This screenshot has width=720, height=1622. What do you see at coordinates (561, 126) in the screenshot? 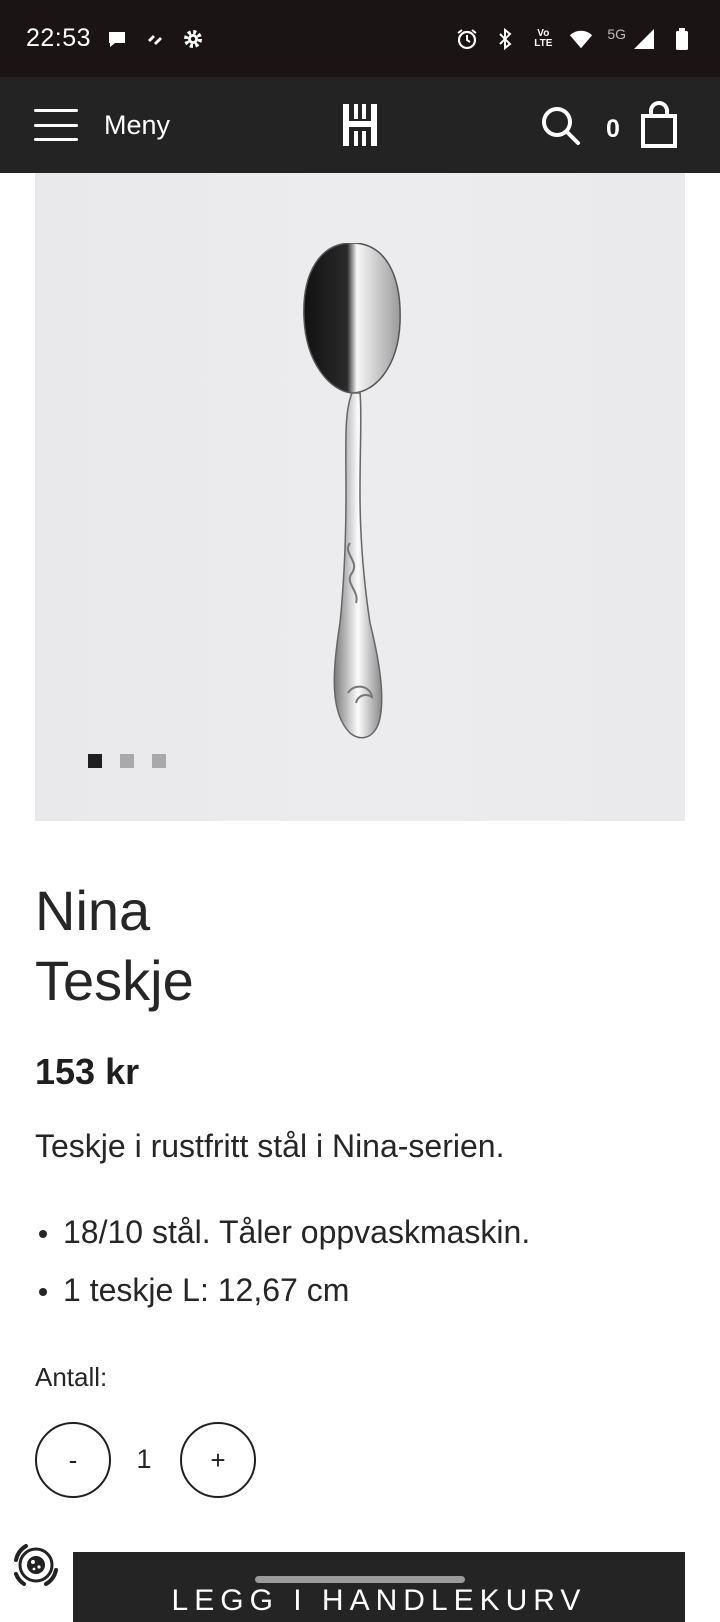
I see `search-icon` at bounding box center [561, 126].